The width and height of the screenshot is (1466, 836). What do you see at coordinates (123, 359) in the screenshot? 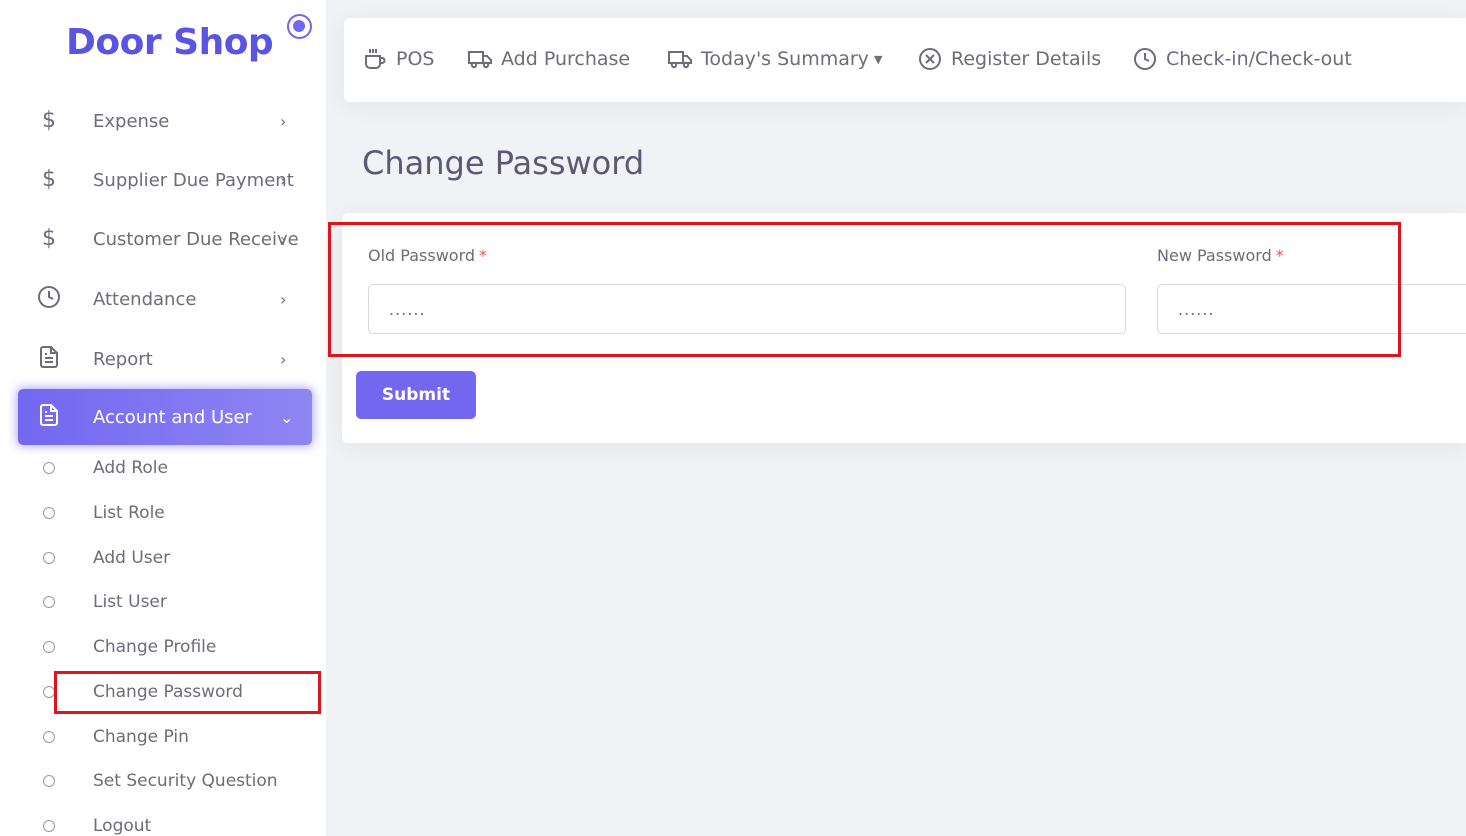
I see `sidebar-item-label: Report` at bounding box center [123, 359].